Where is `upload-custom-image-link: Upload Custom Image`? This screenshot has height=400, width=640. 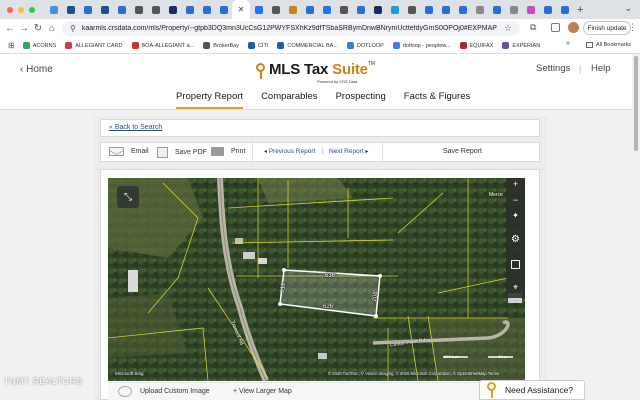
upload-custom-image-link: Upload Custom Image is located at coordinates (175, 391).